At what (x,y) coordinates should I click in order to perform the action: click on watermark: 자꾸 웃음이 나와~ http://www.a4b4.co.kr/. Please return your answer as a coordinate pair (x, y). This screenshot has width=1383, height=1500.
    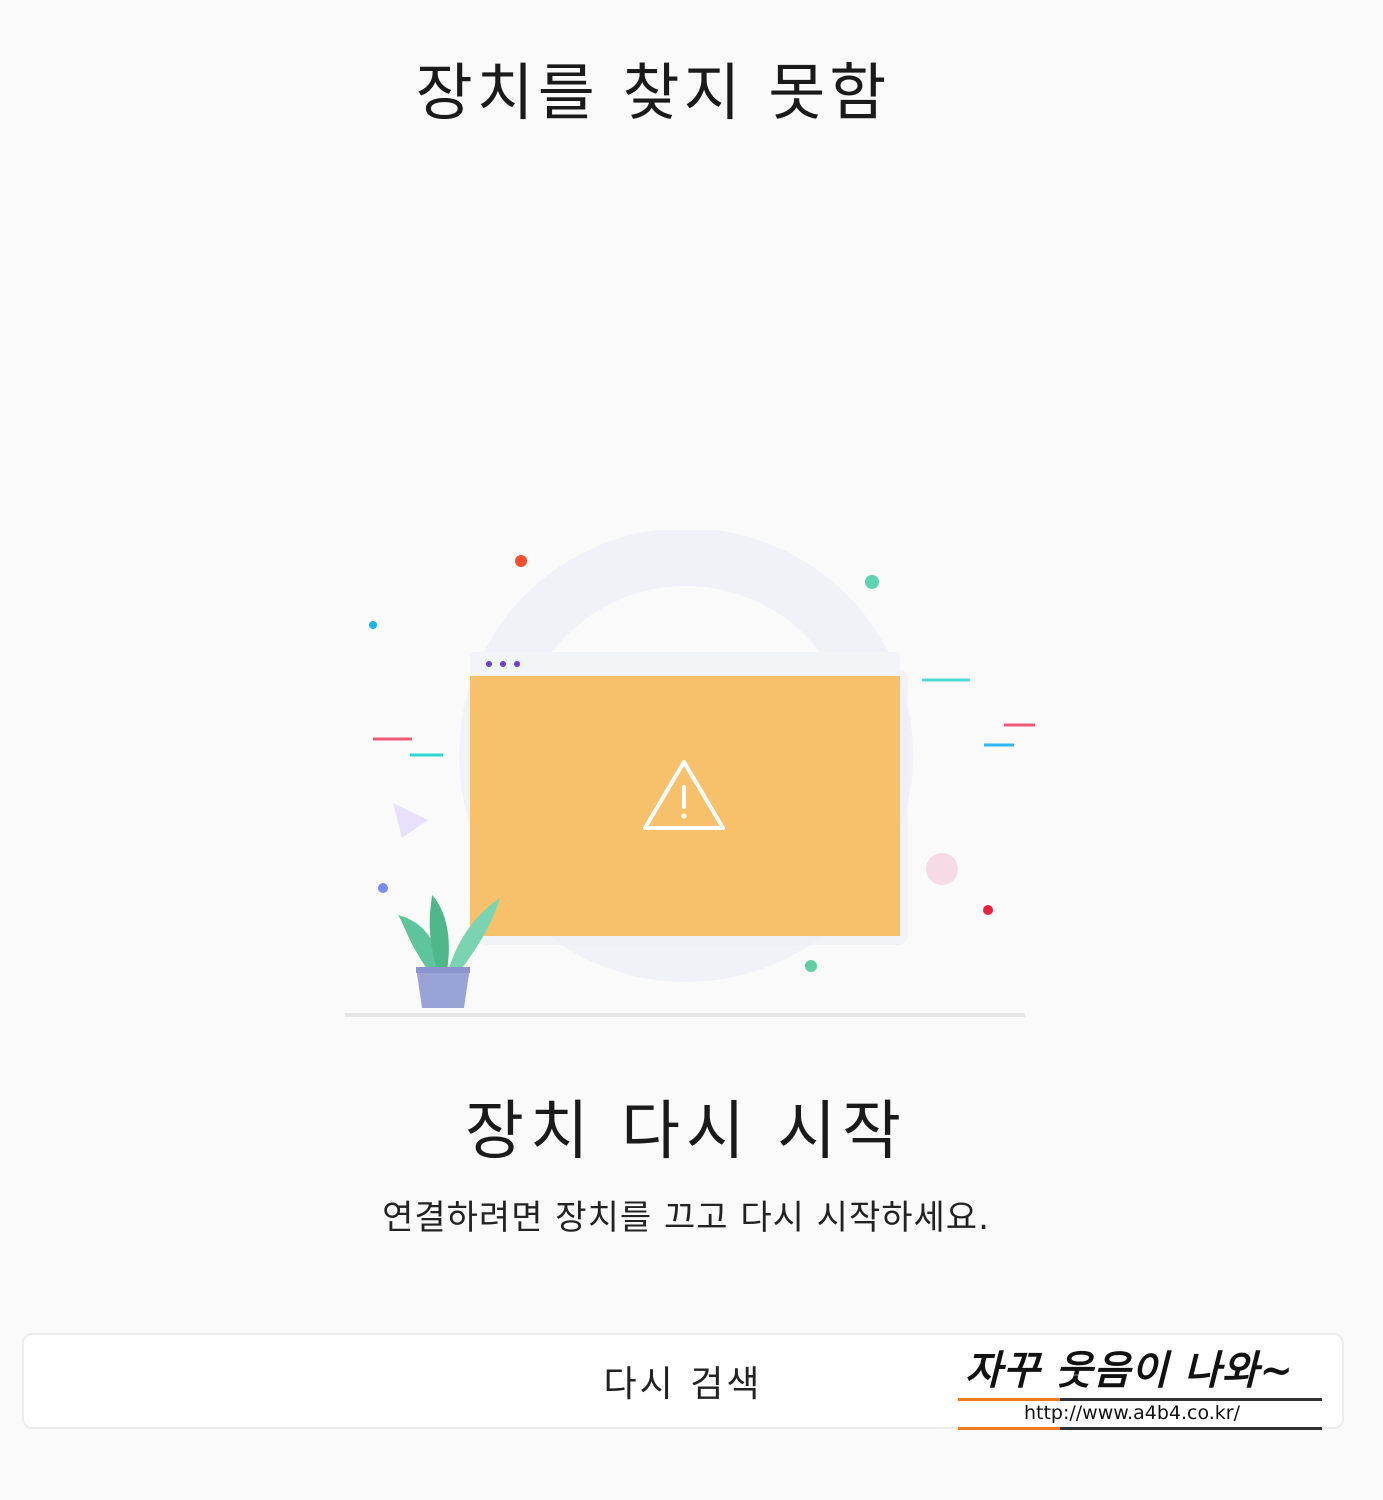
    Looking at the image, I should click on (1141, 1388).